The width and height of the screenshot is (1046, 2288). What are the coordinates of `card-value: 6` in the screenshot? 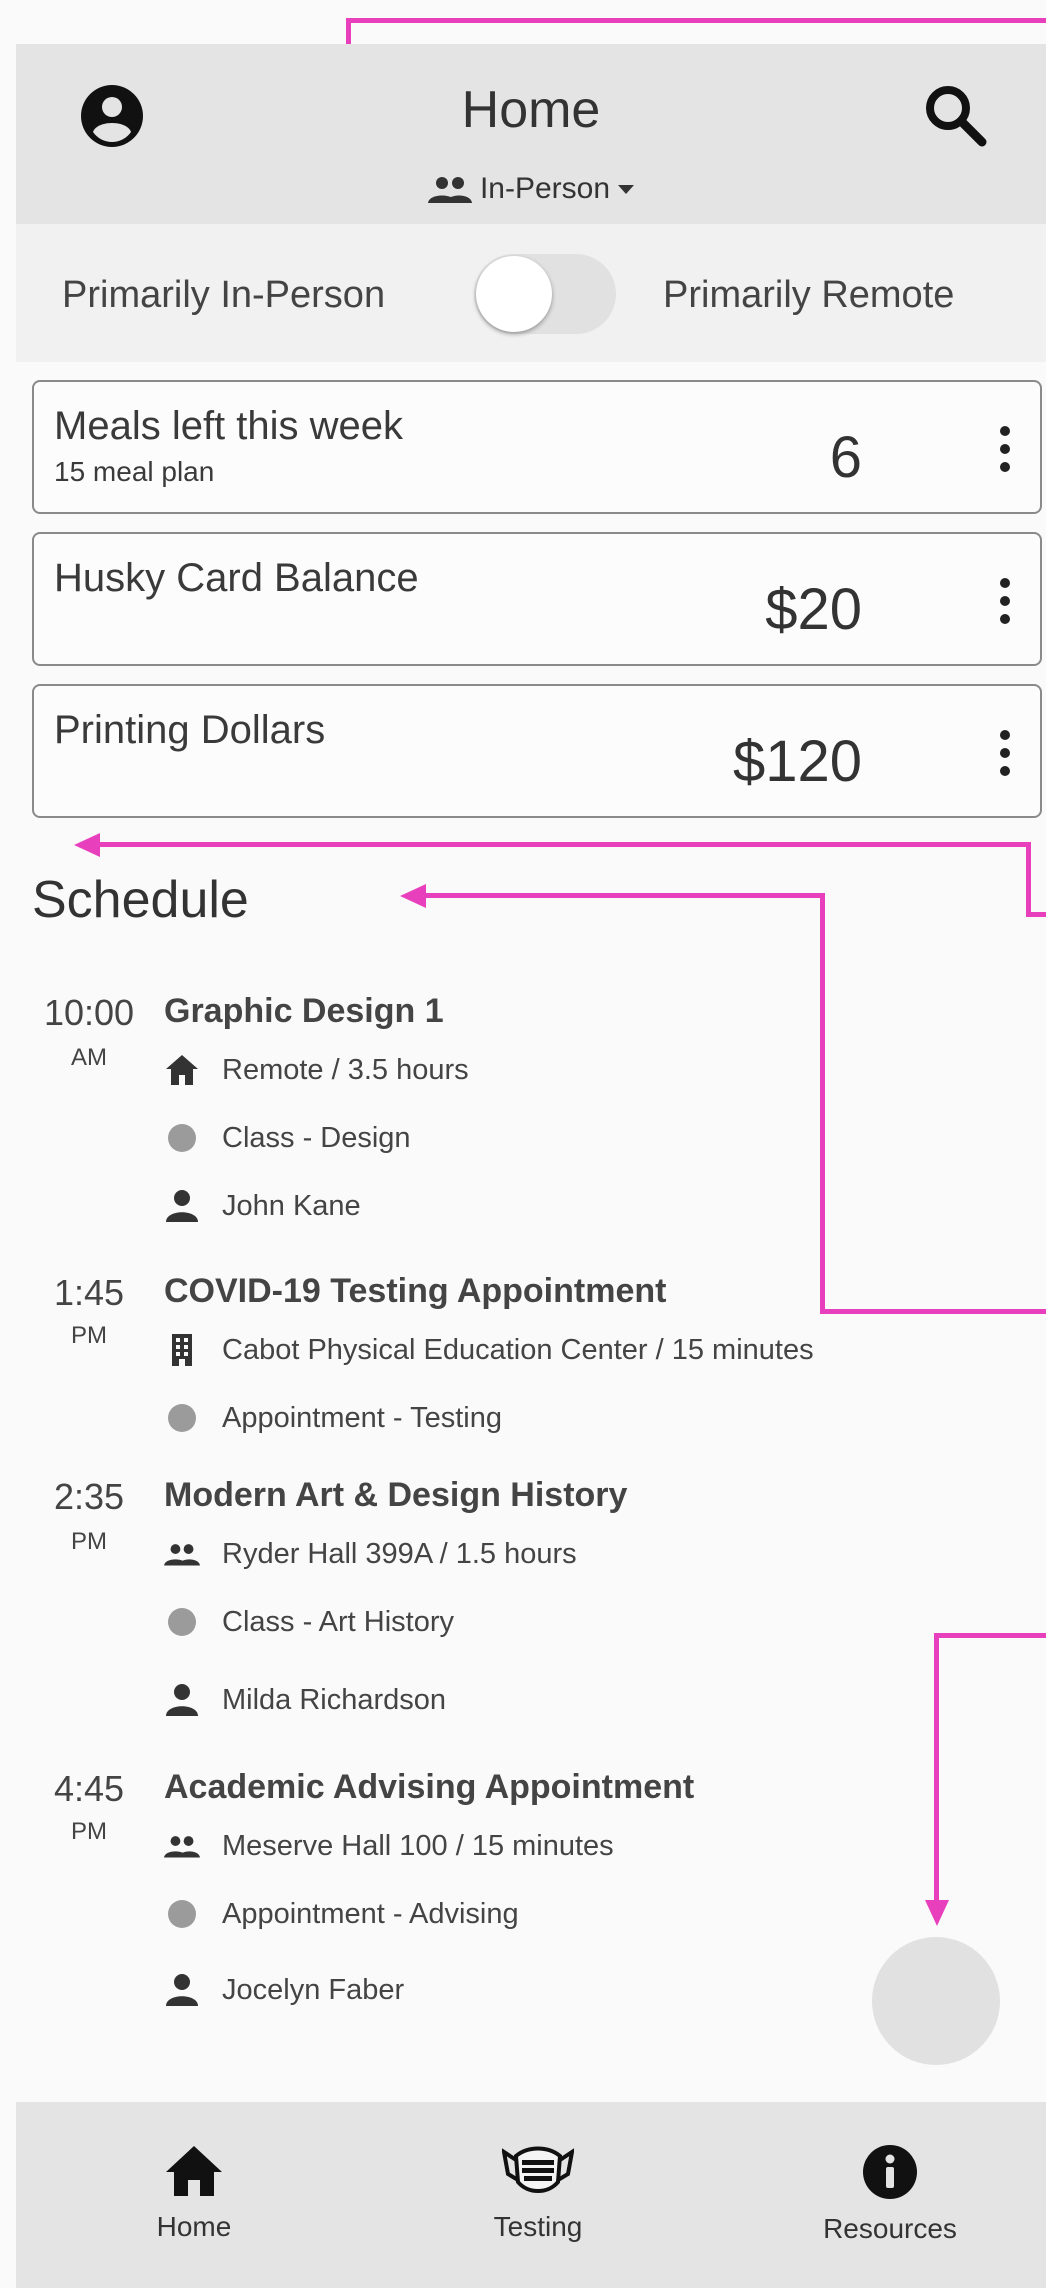 It's located at (845, 457).